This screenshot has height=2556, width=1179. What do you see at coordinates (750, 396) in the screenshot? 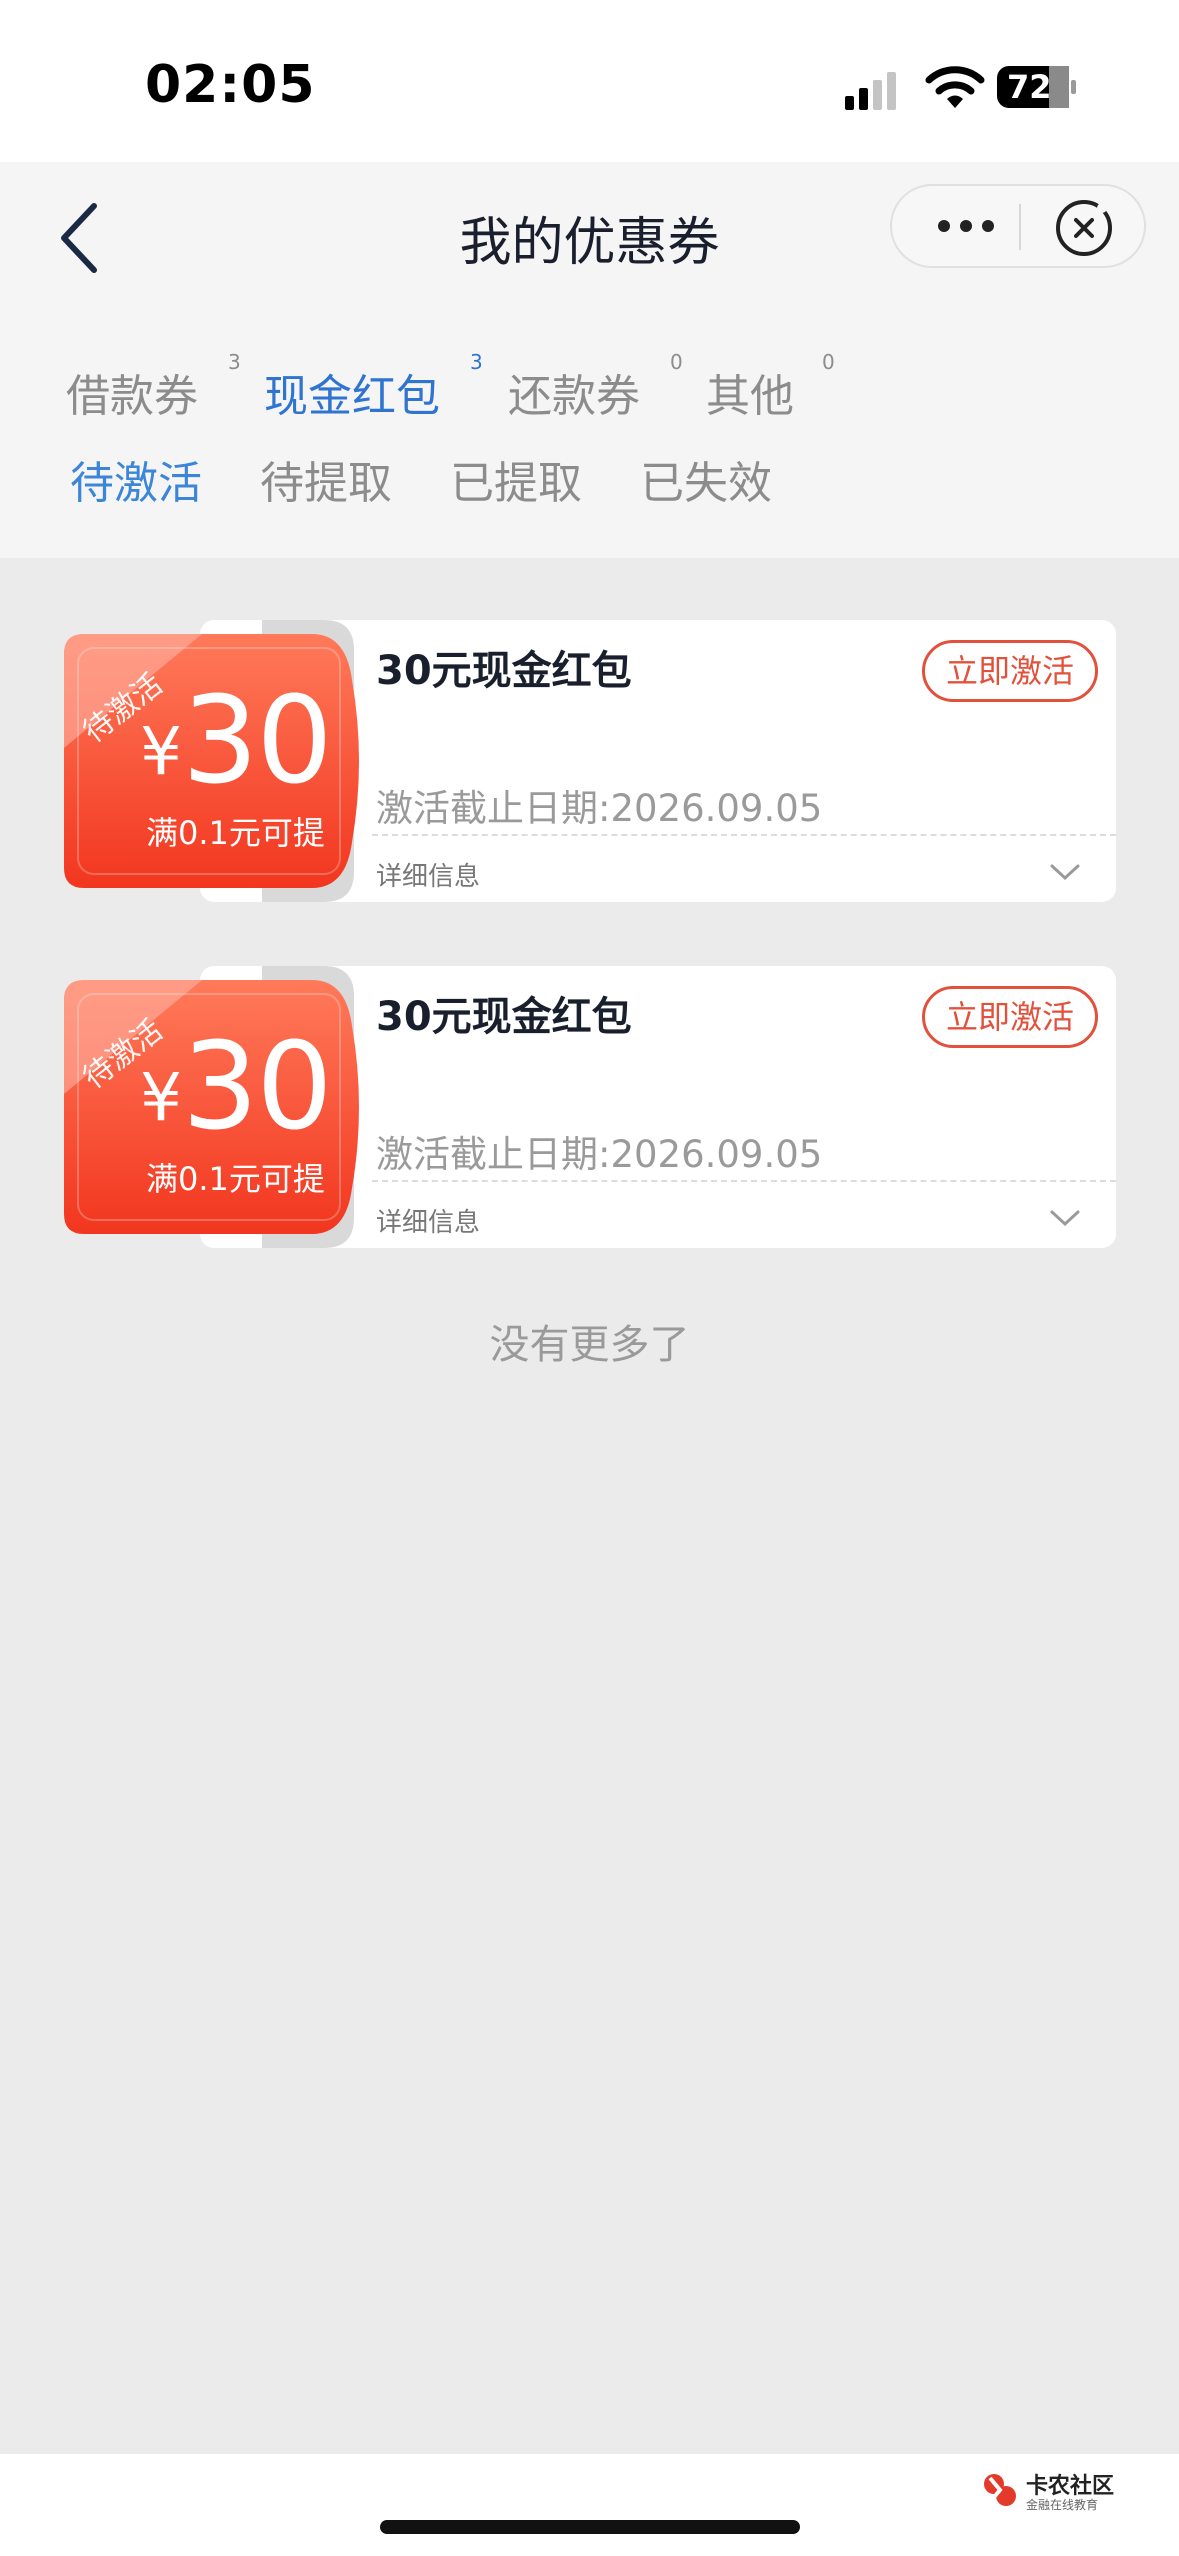
I see `tab-label: 其他` at bounding box center [750, 396].